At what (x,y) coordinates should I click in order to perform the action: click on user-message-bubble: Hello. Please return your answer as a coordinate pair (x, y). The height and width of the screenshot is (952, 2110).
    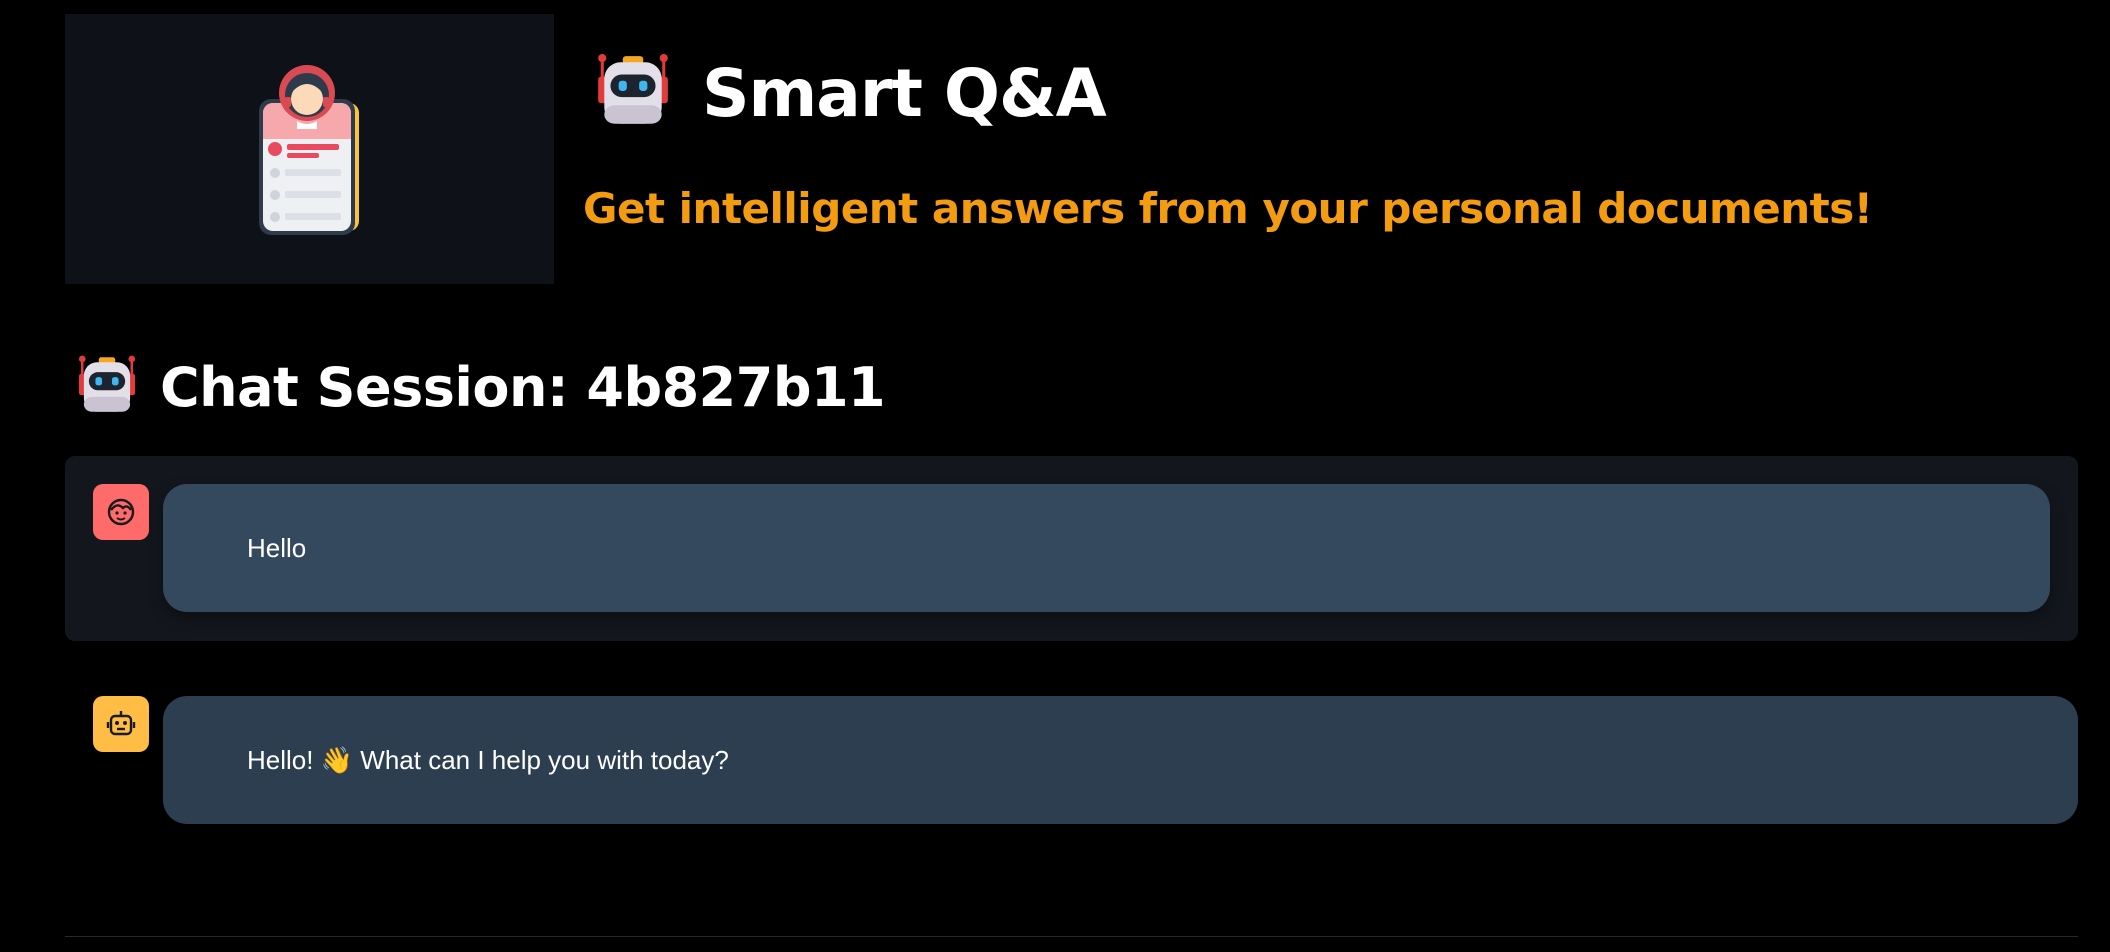
    Looking at the image, I should click on (1106, 548).